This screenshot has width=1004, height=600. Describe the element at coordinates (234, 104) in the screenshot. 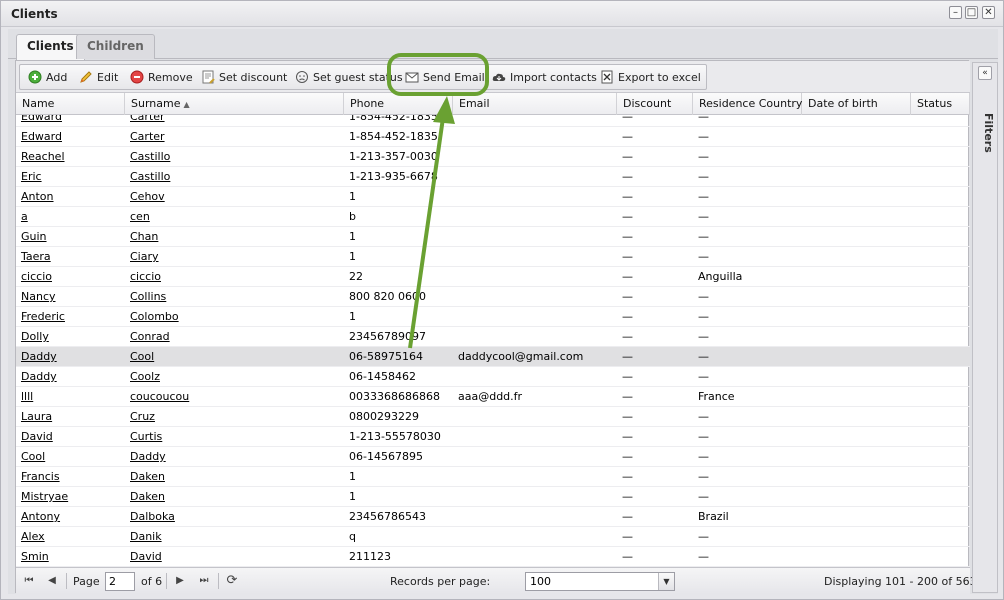

I see `column-header-surname: Surname ▲` at that location.